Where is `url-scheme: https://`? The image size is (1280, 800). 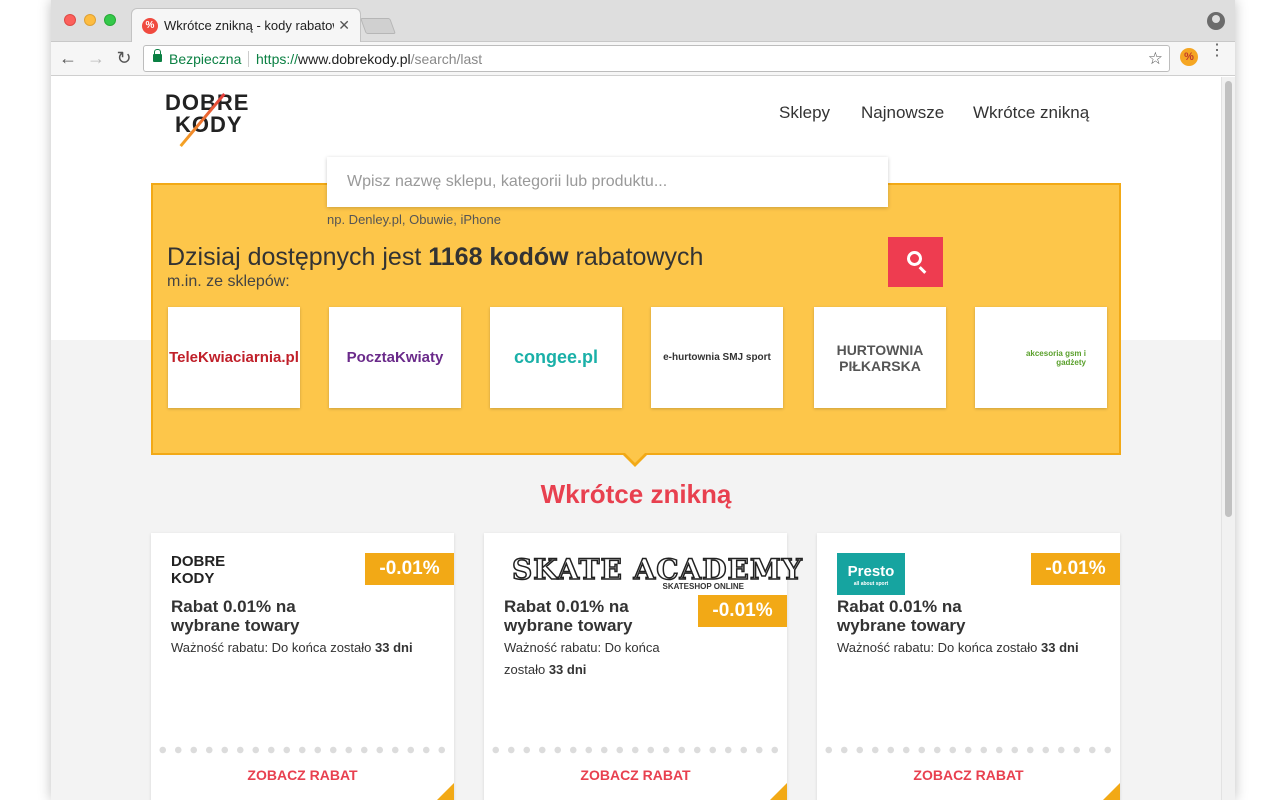 url-scheme: https:// is located at coordinates (277, 59).